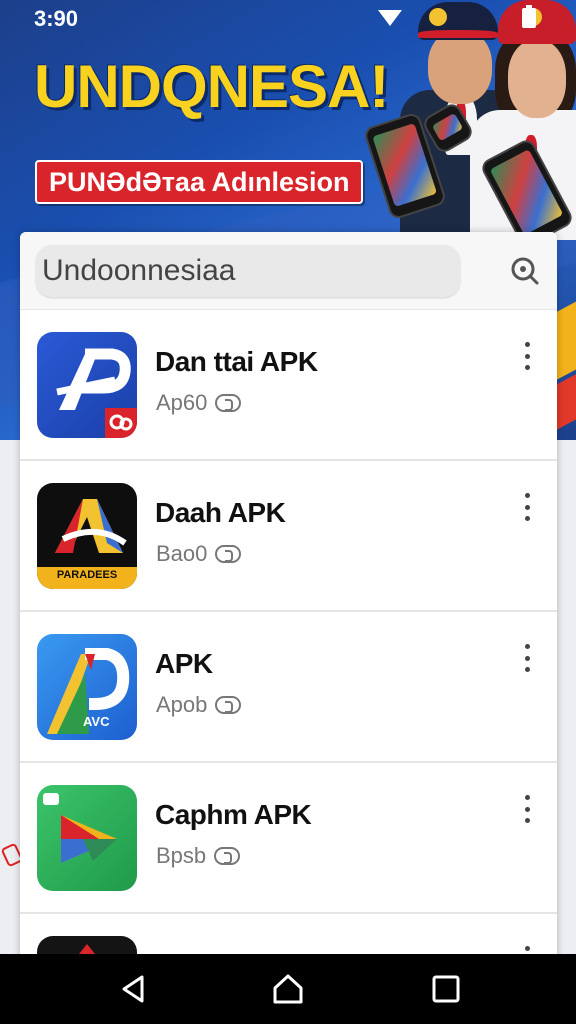  Describe the element at coordinates (537, 79) in the screenshot. I see `woman-head` at that location.